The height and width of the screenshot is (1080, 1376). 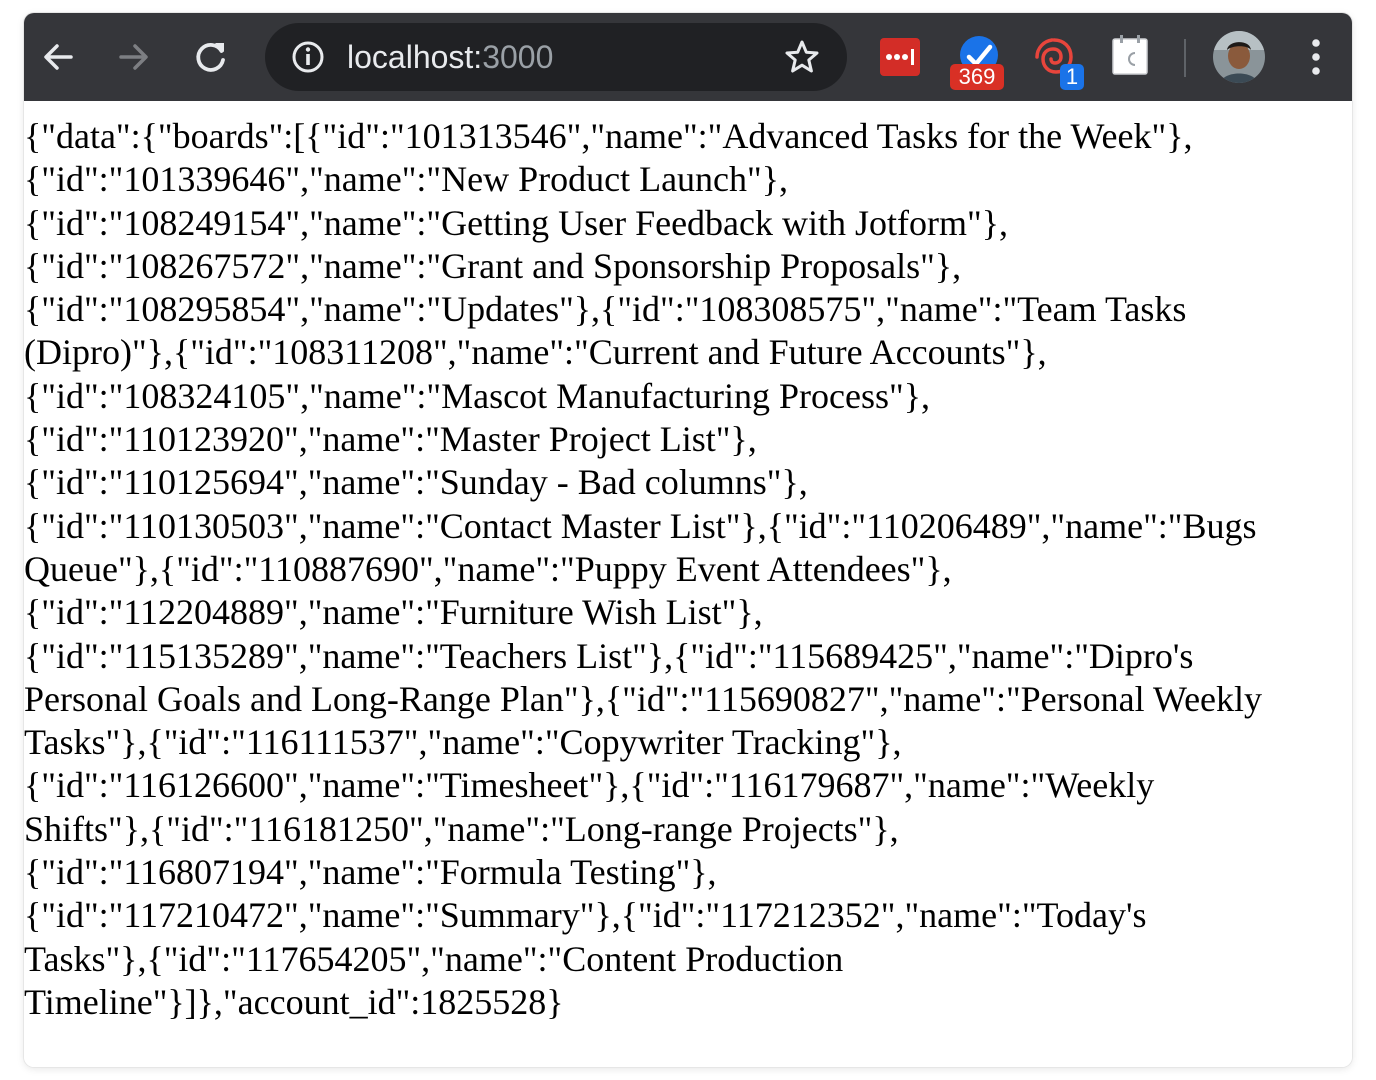 What do you see at coordinates (294, 1001) in the screenshot?
I see `json-line: Timeline"}]},"account_id":1825528}` at bounding box center [294, 1001].